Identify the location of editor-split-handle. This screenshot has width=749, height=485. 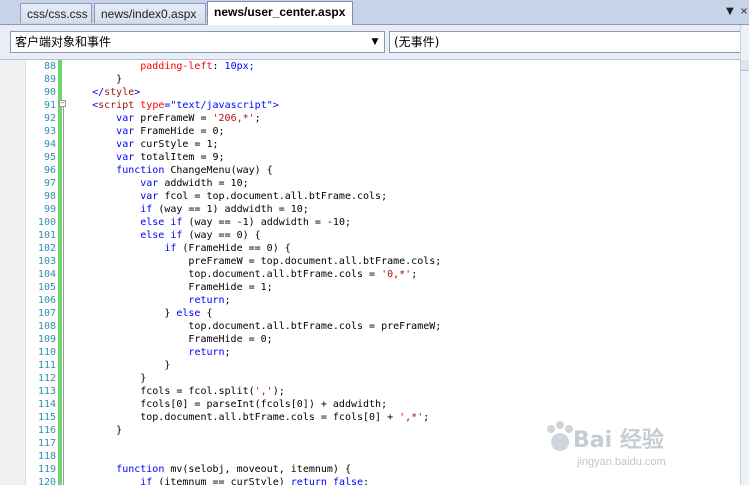
(745, 65).